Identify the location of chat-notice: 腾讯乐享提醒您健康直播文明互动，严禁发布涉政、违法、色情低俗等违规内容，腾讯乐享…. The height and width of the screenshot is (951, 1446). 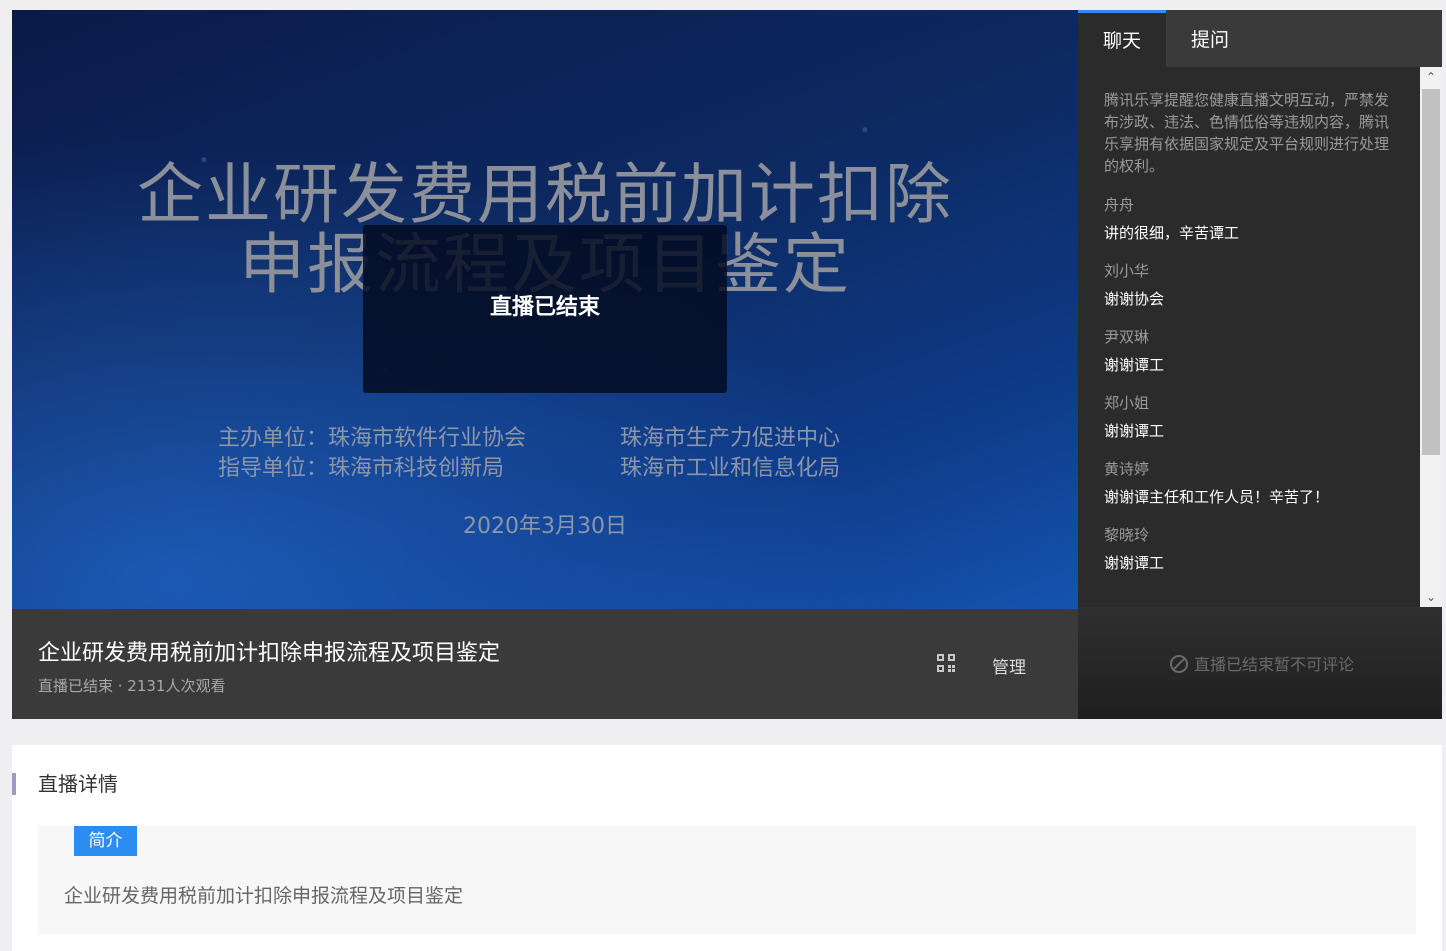
(1247, 133).